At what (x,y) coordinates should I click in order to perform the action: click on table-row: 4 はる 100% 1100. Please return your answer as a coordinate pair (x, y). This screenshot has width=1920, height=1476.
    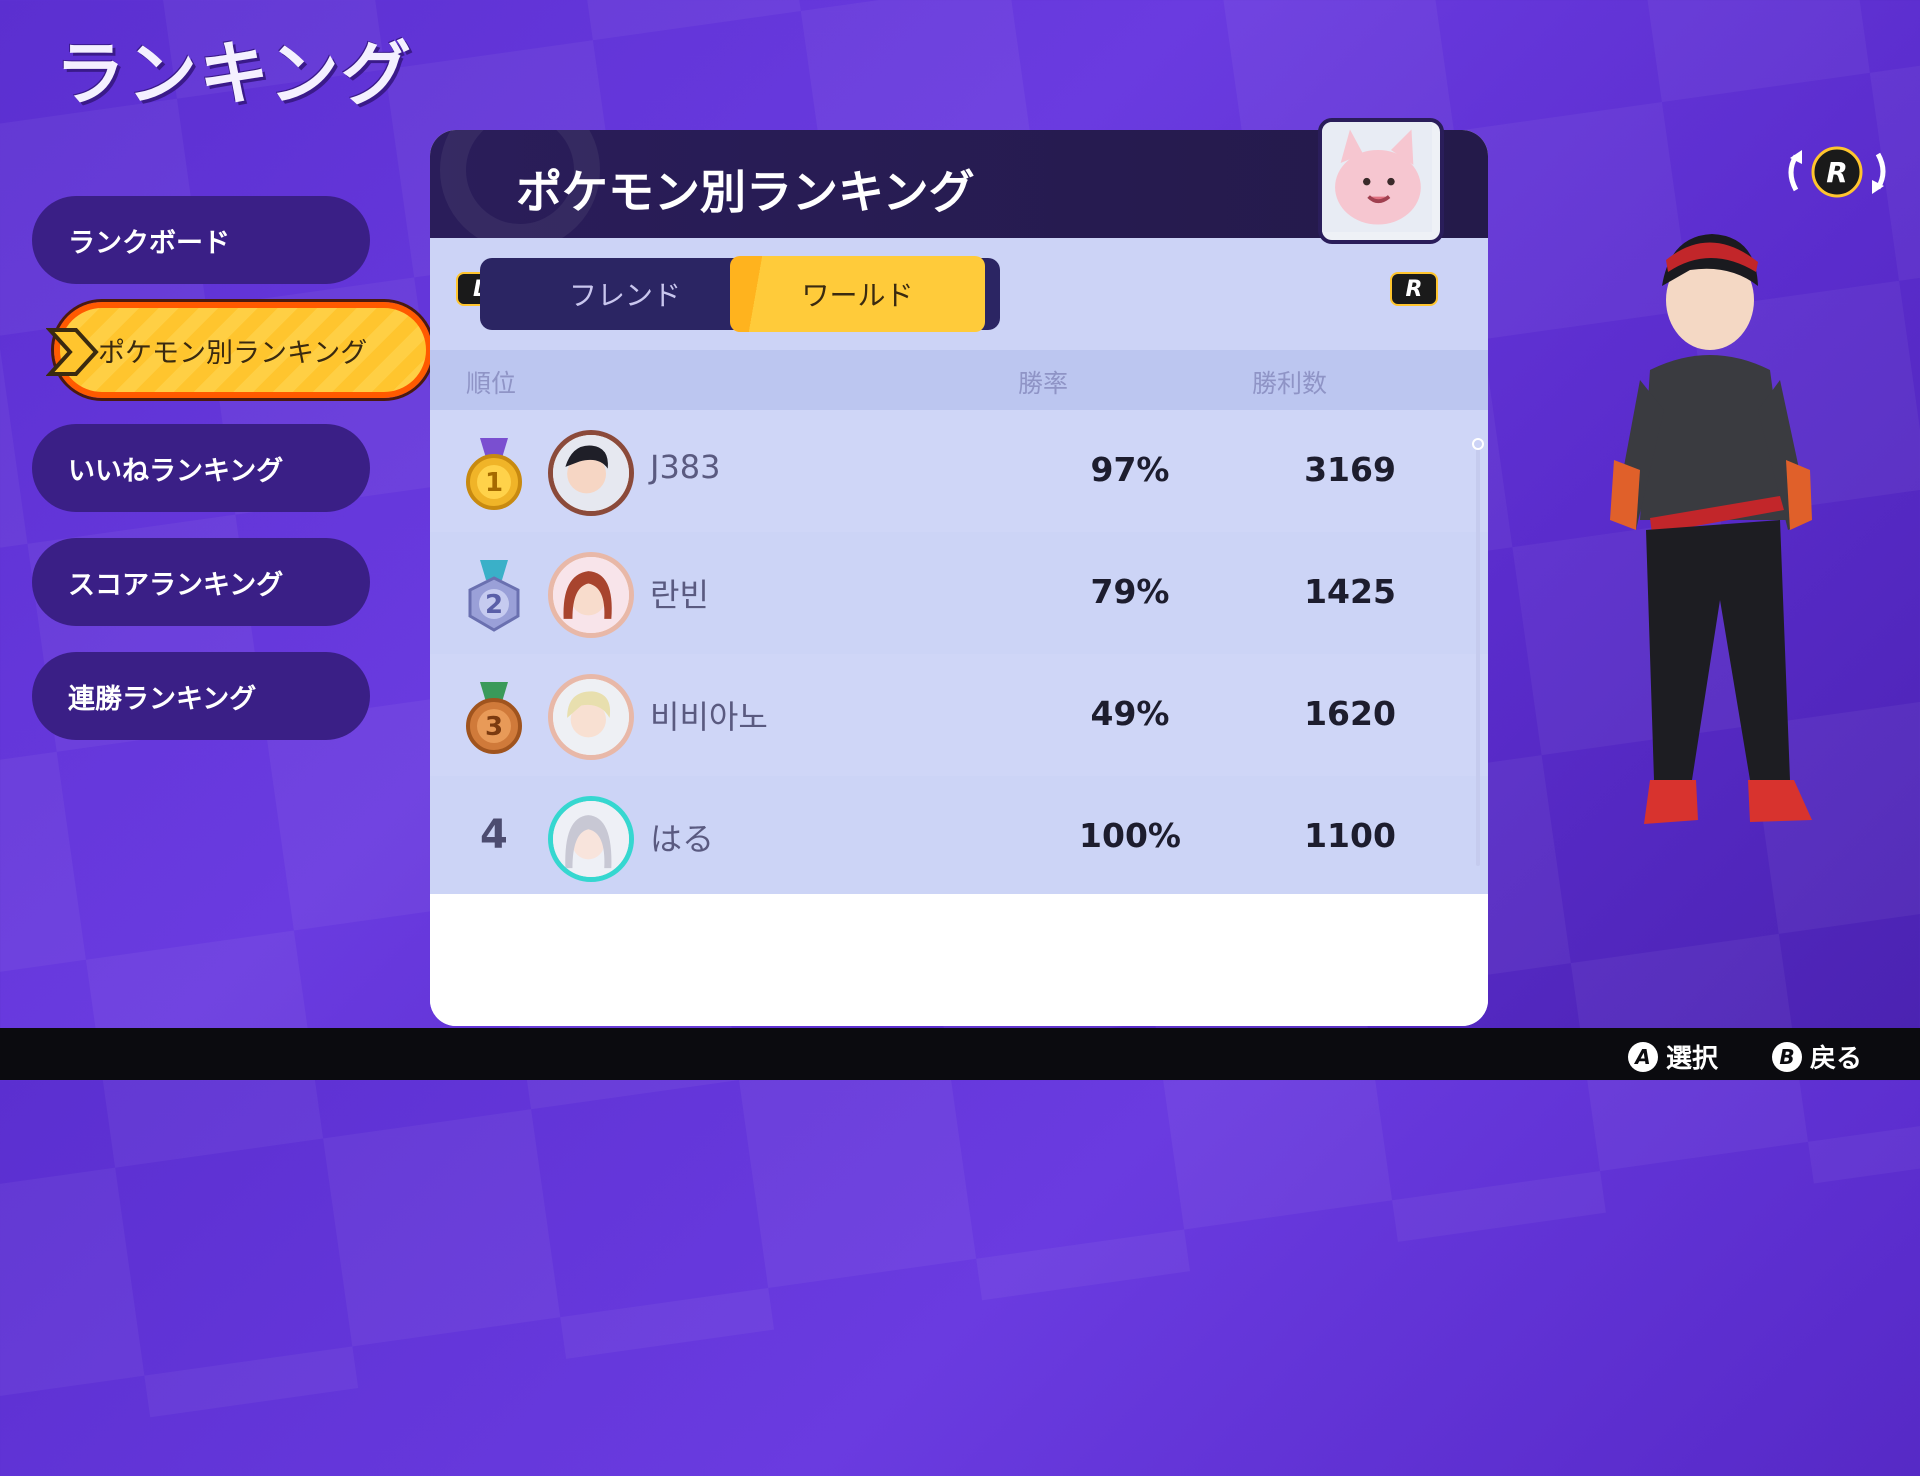
    Looking at the image, I should click on (959, 837).